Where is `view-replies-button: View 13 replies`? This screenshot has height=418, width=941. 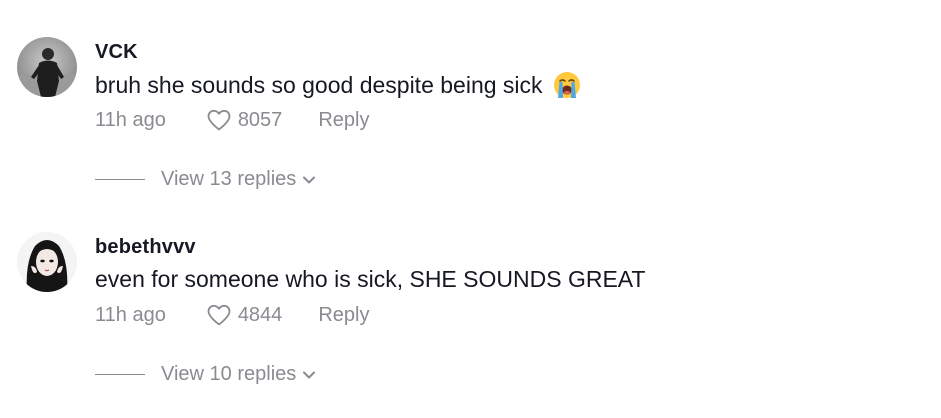
view-replies-button: View 13 replies is located at coordinates (205, 179).